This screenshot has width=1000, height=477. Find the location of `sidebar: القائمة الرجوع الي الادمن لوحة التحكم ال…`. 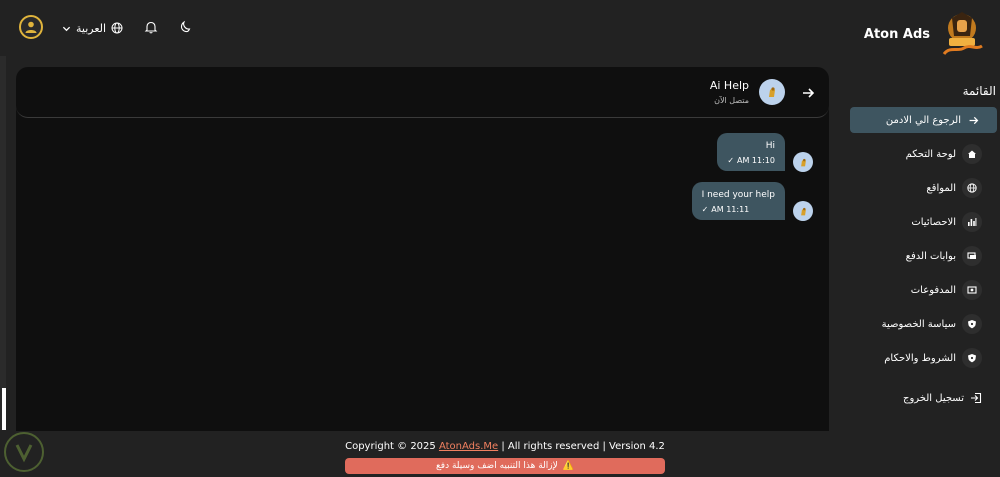

sidebar: القائمة الرجوع الي الادمن لوحة التحكم ال… is located at coordinates (920, 250).